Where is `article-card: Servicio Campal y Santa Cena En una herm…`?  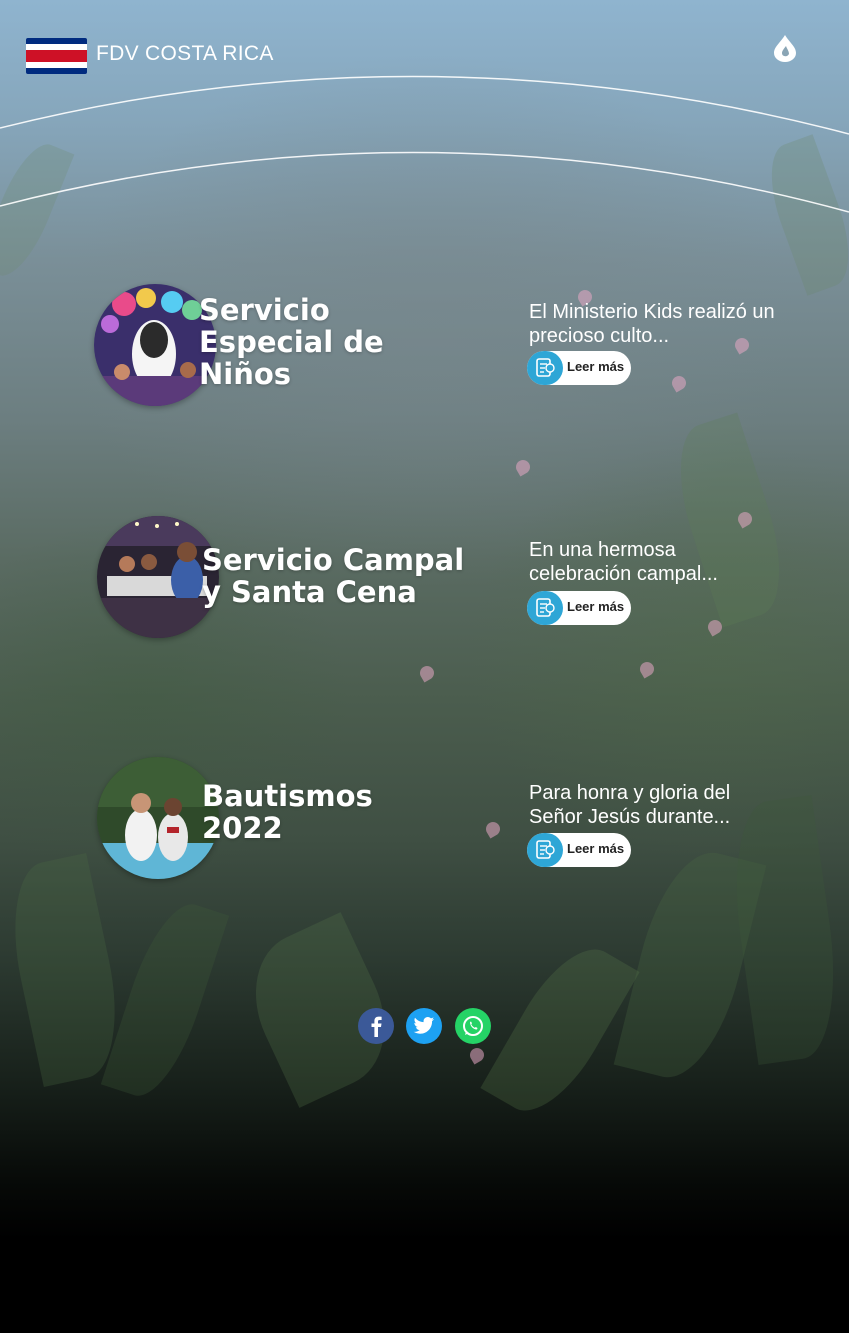
article-card: Servicio Campal y Santa Cena En una herm… is located at coordinates (424, 579).